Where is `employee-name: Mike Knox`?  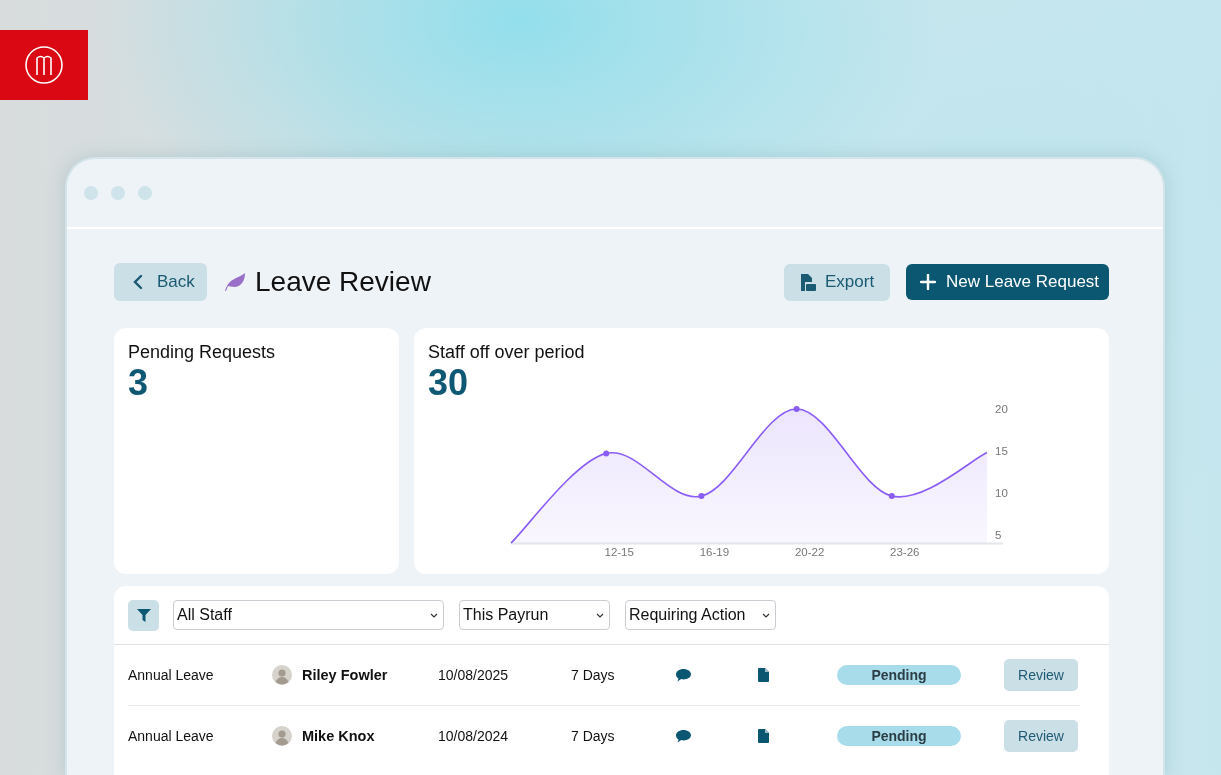
employee-name: Mike Knox is located at coordinates (338, 736).